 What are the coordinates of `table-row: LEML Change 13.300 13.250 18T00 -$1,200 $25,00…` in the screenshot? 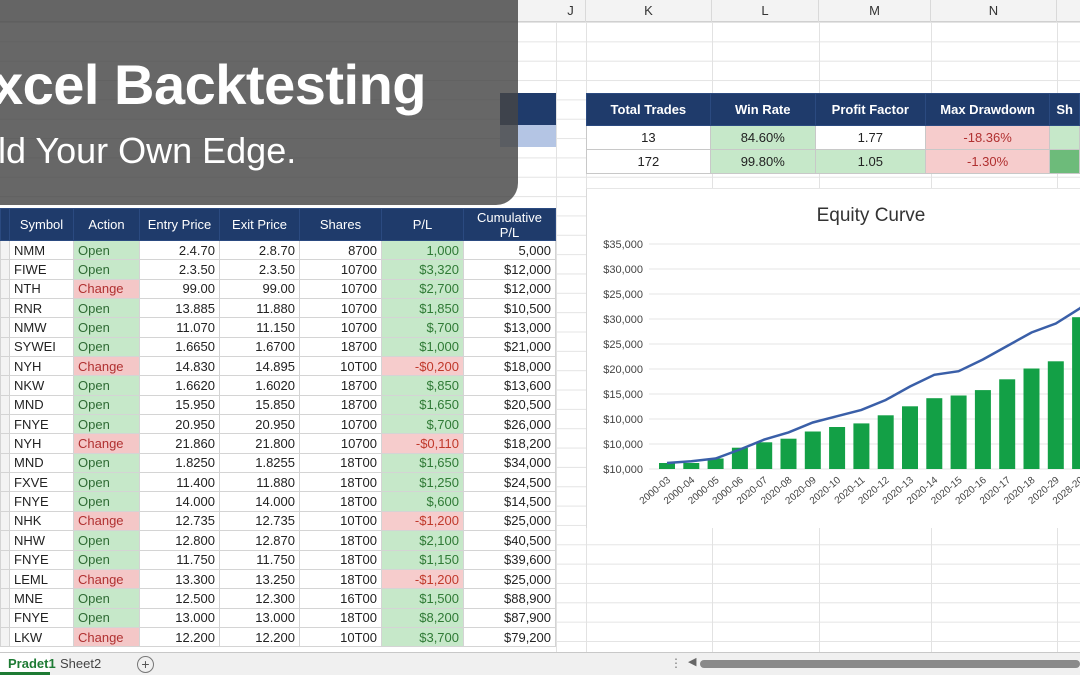 It's located at (278, 579).